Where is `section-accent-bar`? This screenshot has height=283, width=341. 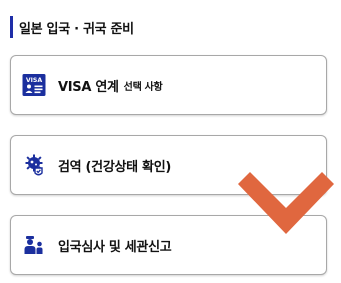 section-accent-bar is located at coordinates (11, 27).